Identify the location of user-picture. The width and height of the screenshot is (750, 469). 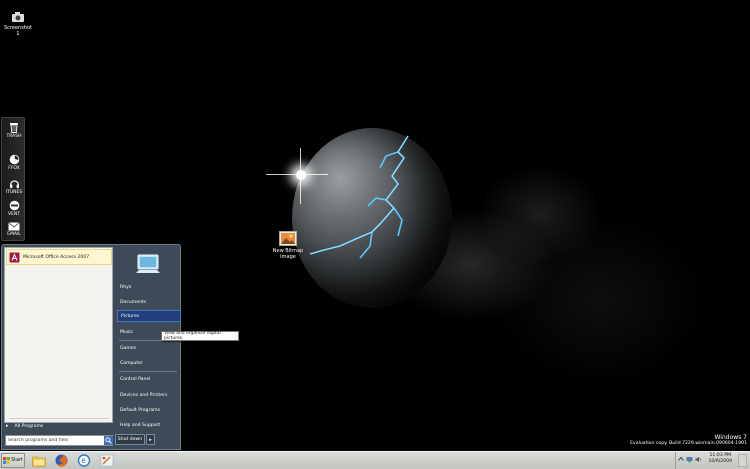
(148, 264).